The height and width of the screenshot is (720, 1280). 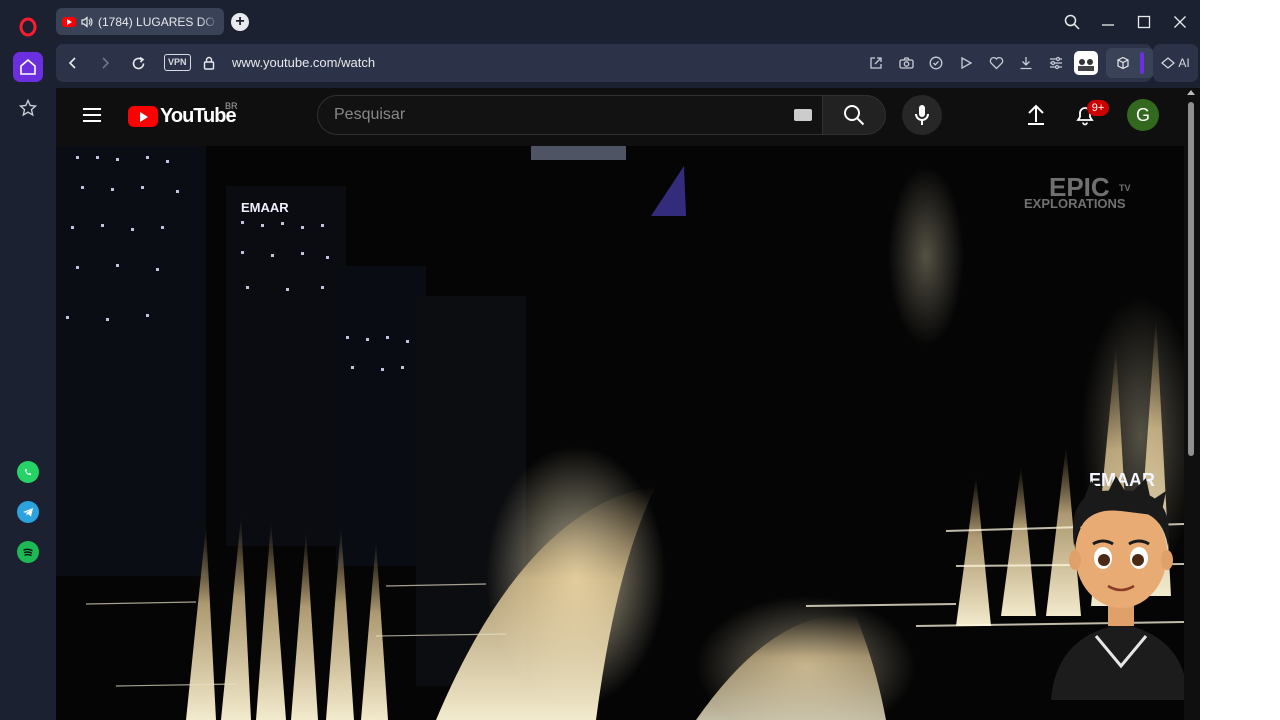 I want to click on profile-extension-icon, so click(x=1086, y=63).